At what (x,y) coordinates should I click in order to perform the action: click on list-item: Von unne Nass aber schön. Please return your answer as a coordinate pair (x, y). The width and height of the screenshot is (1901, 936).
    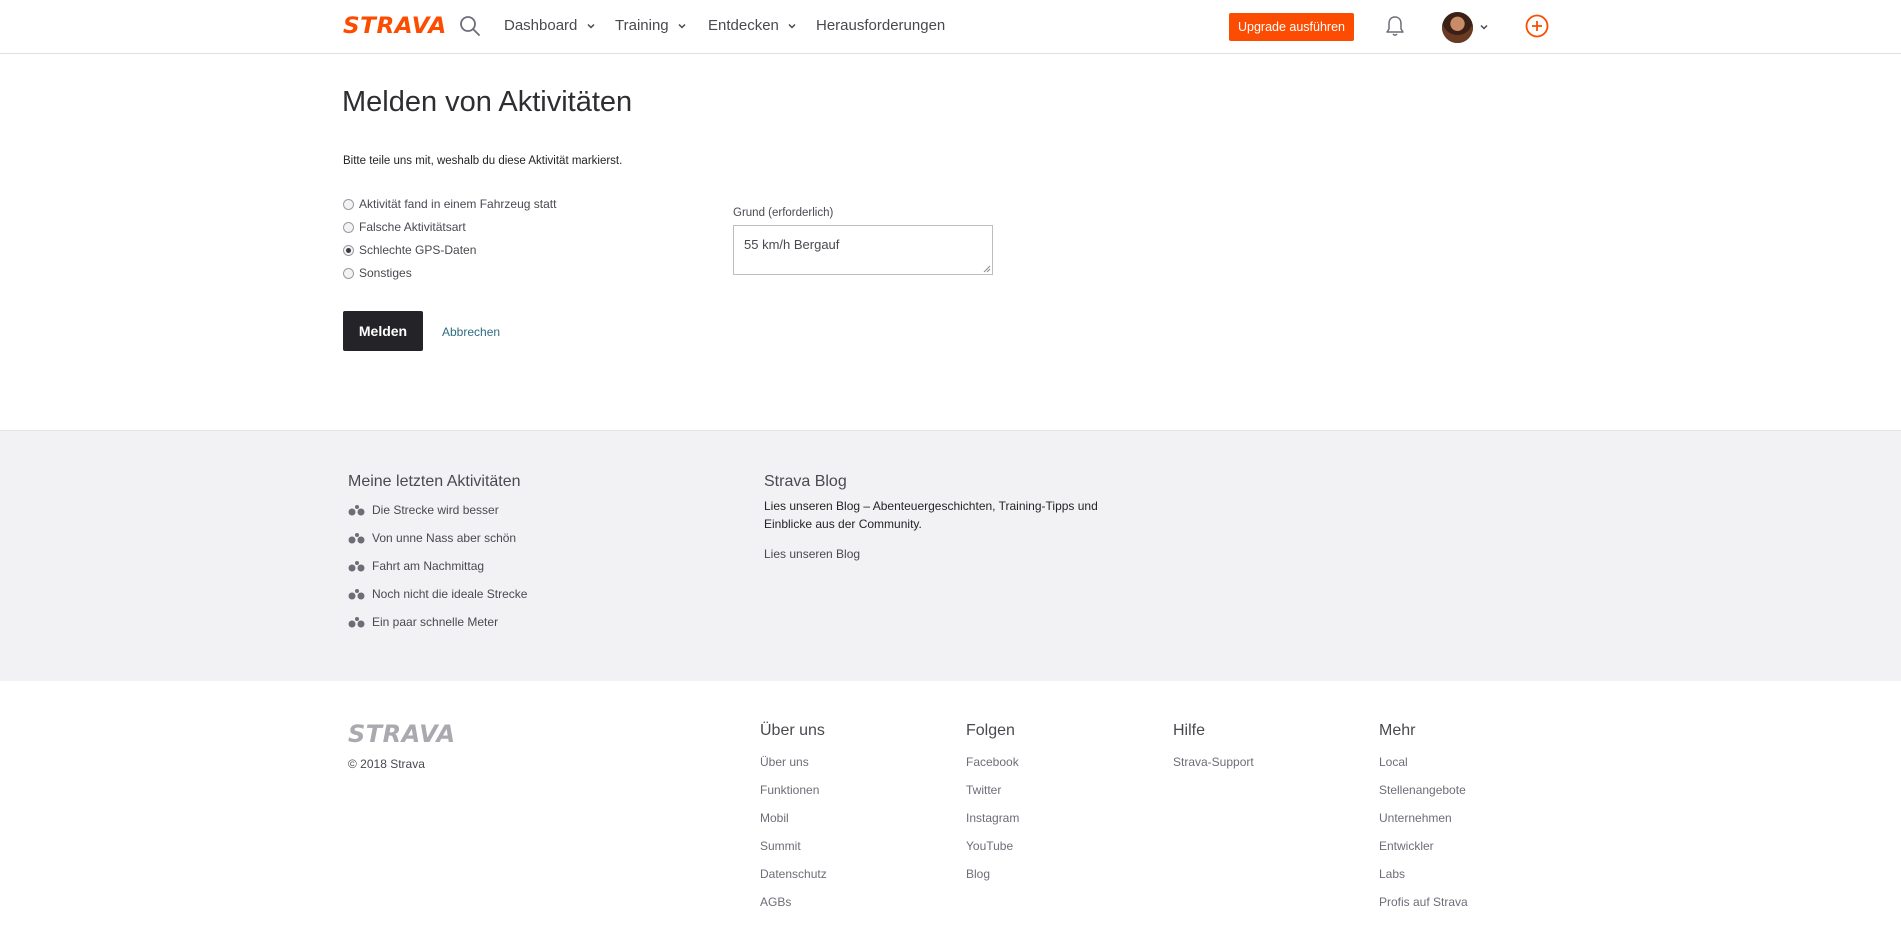
    Looking at the image, I should click on (432, 538).